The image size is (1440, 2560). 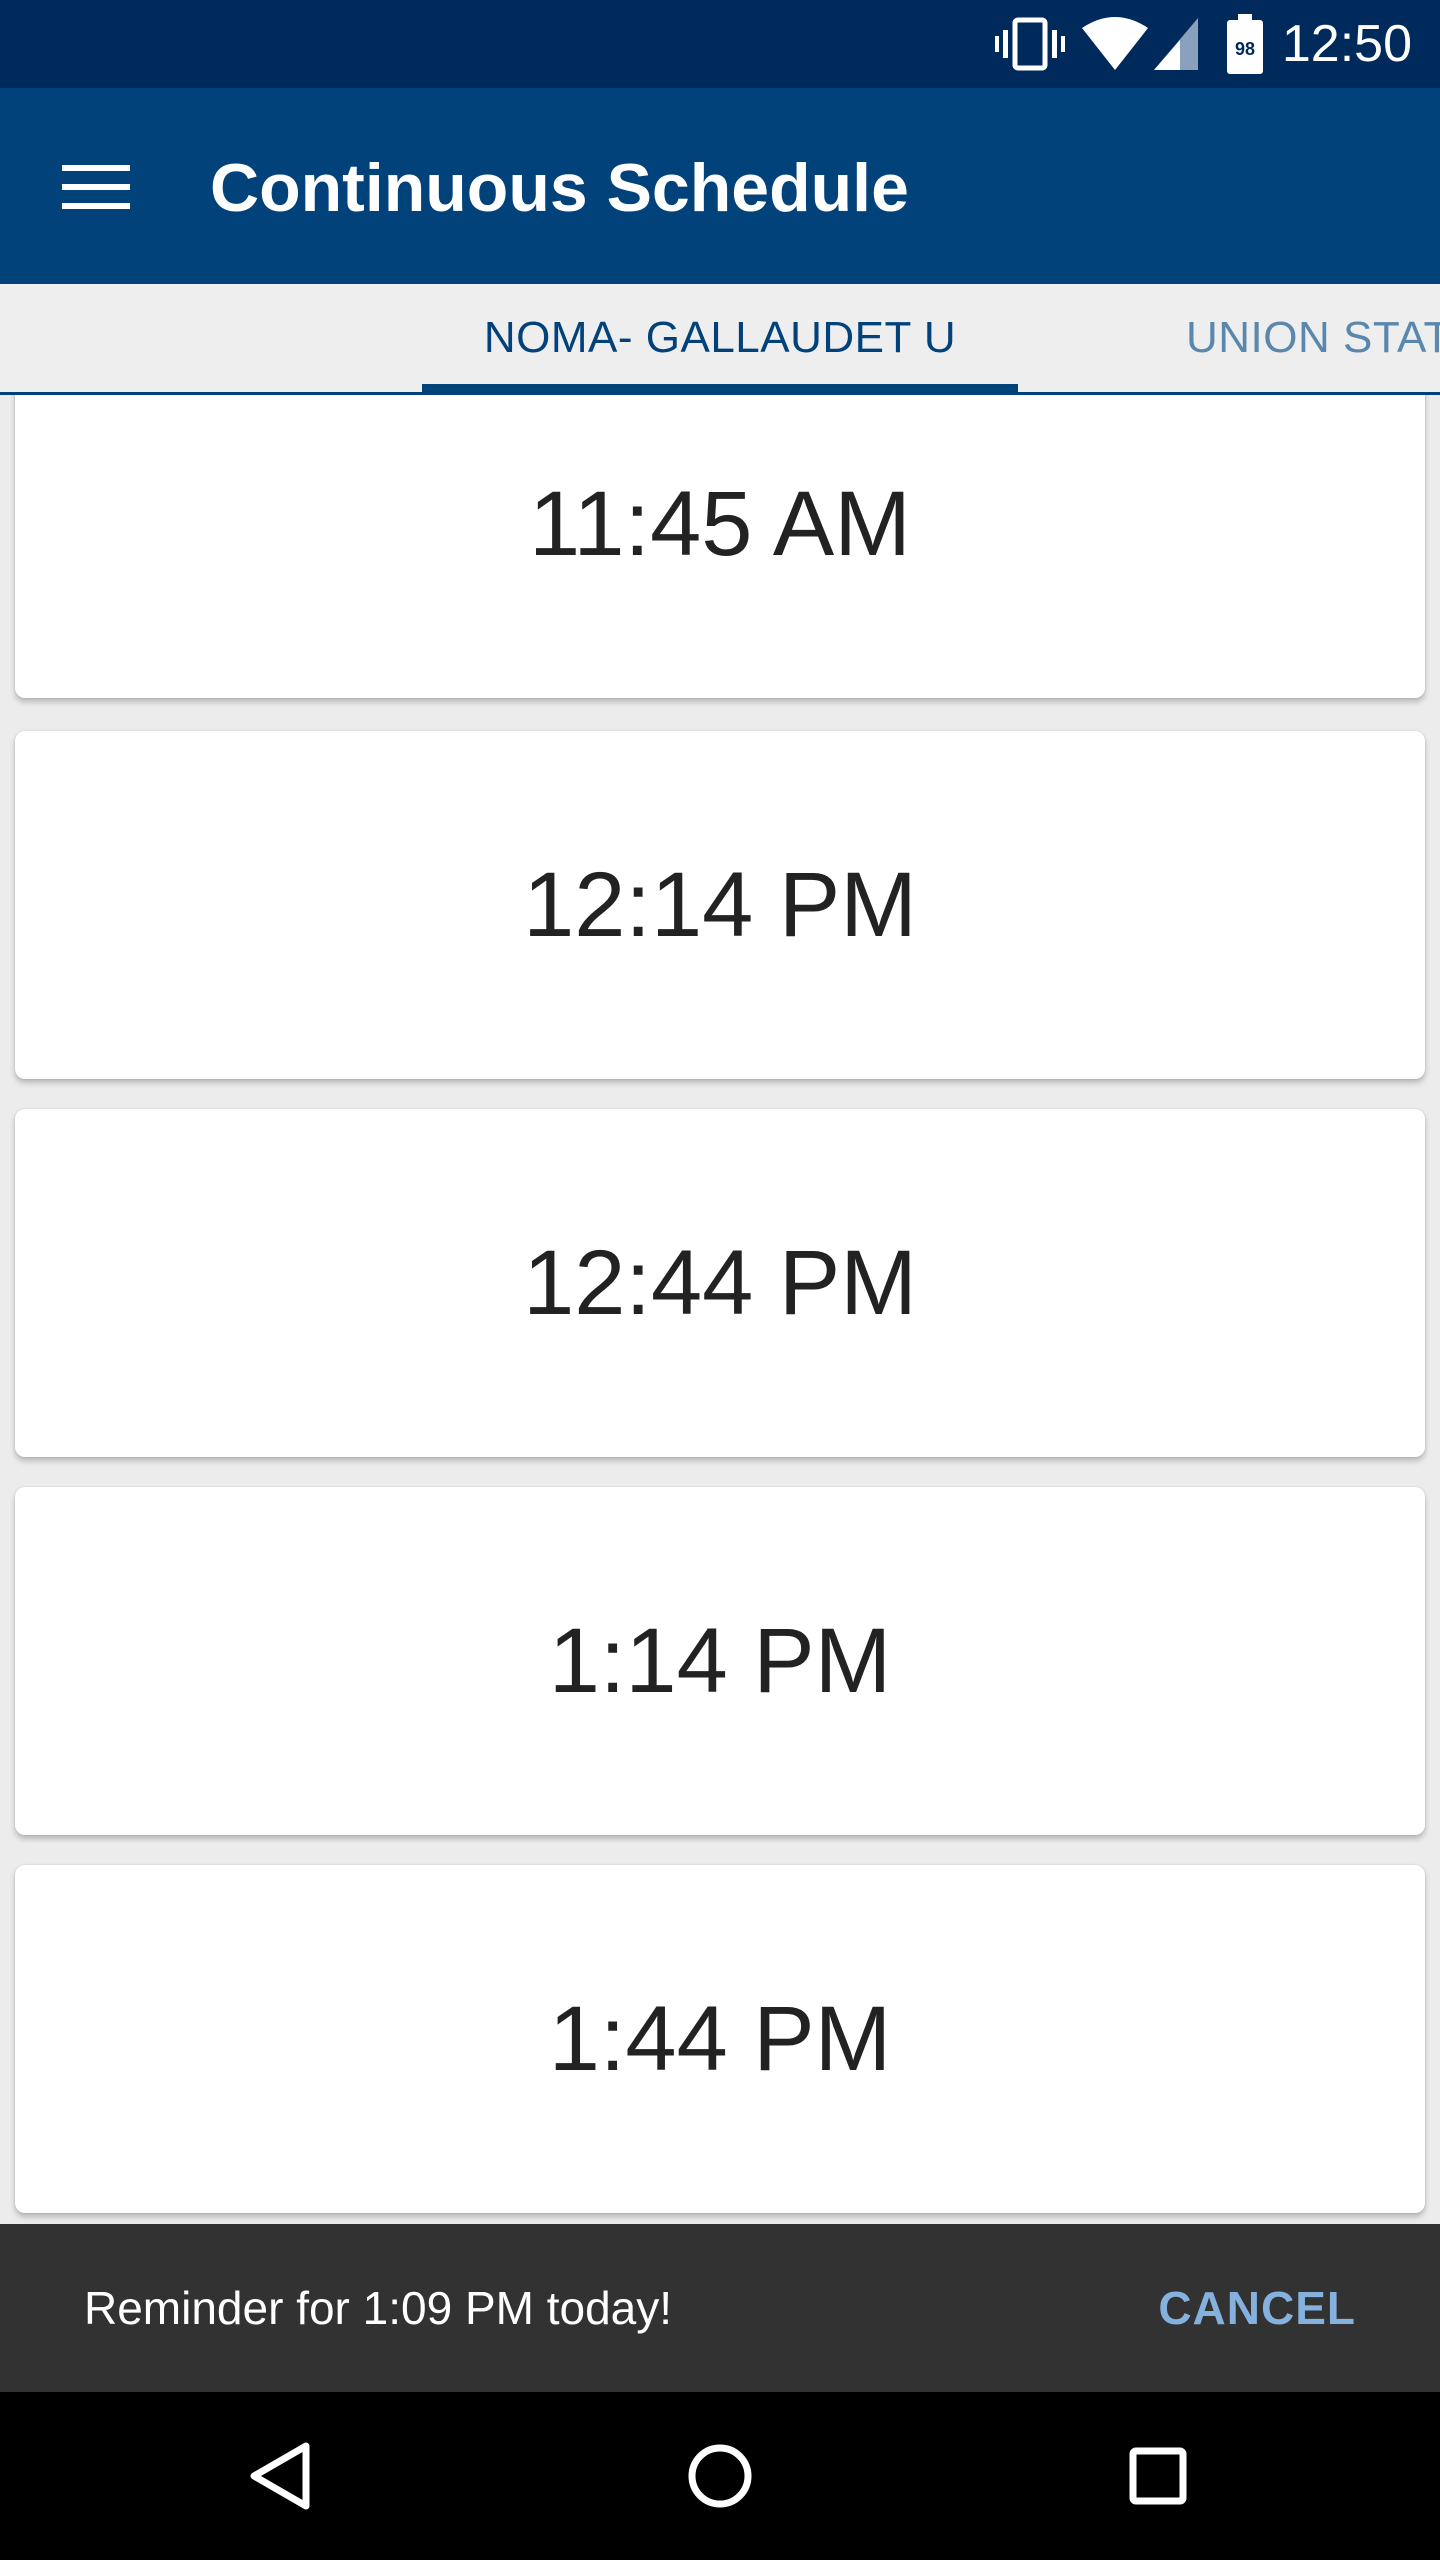 I want to click on signal-icon, so click(x=1176, y=44).